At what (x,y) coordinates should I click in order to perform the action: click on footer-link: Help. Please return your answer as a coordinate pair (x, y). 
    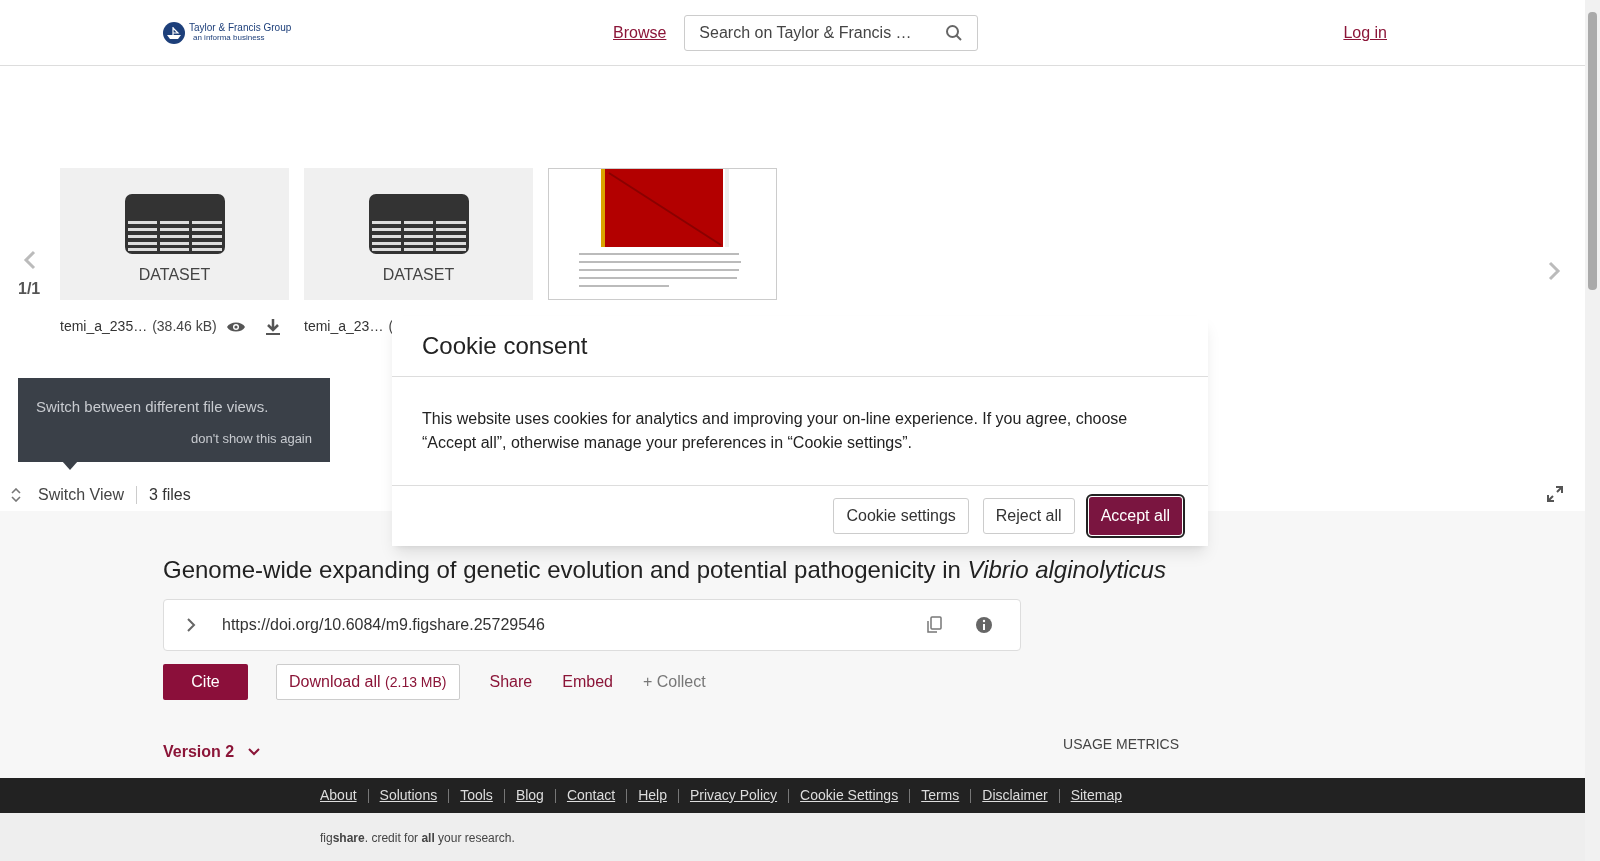
    Looking at the image, I should click on (652, 795).